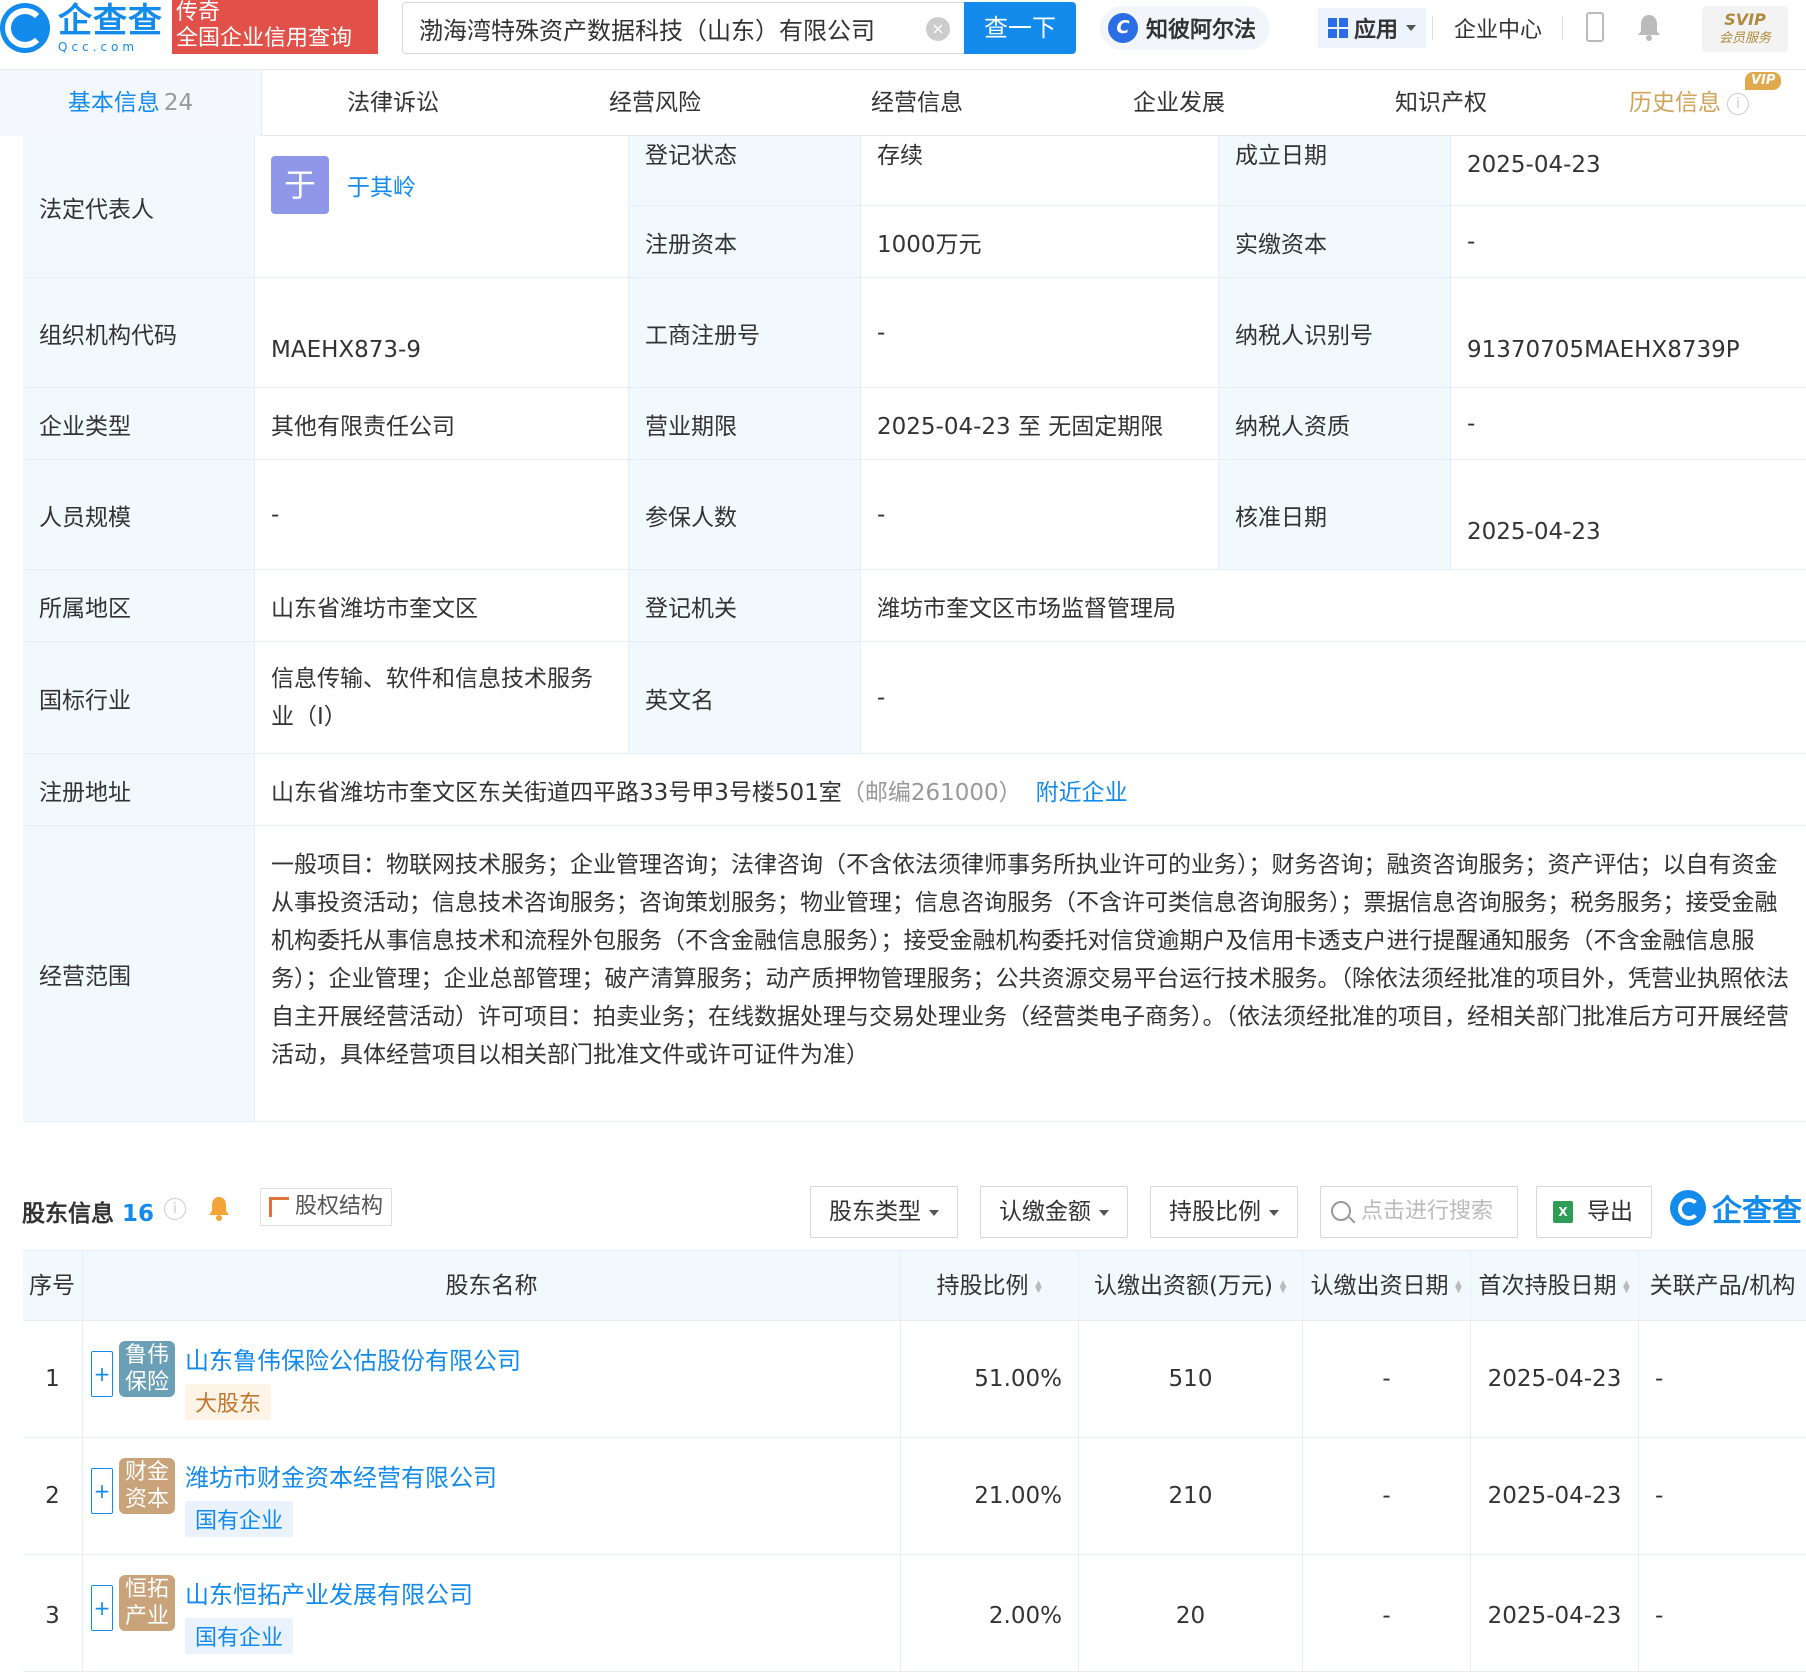 Image resolution: width=1806 pixels, height=1672 pixels. I want to click on reg-capital-value: 1000万元, so click(1040, 242).